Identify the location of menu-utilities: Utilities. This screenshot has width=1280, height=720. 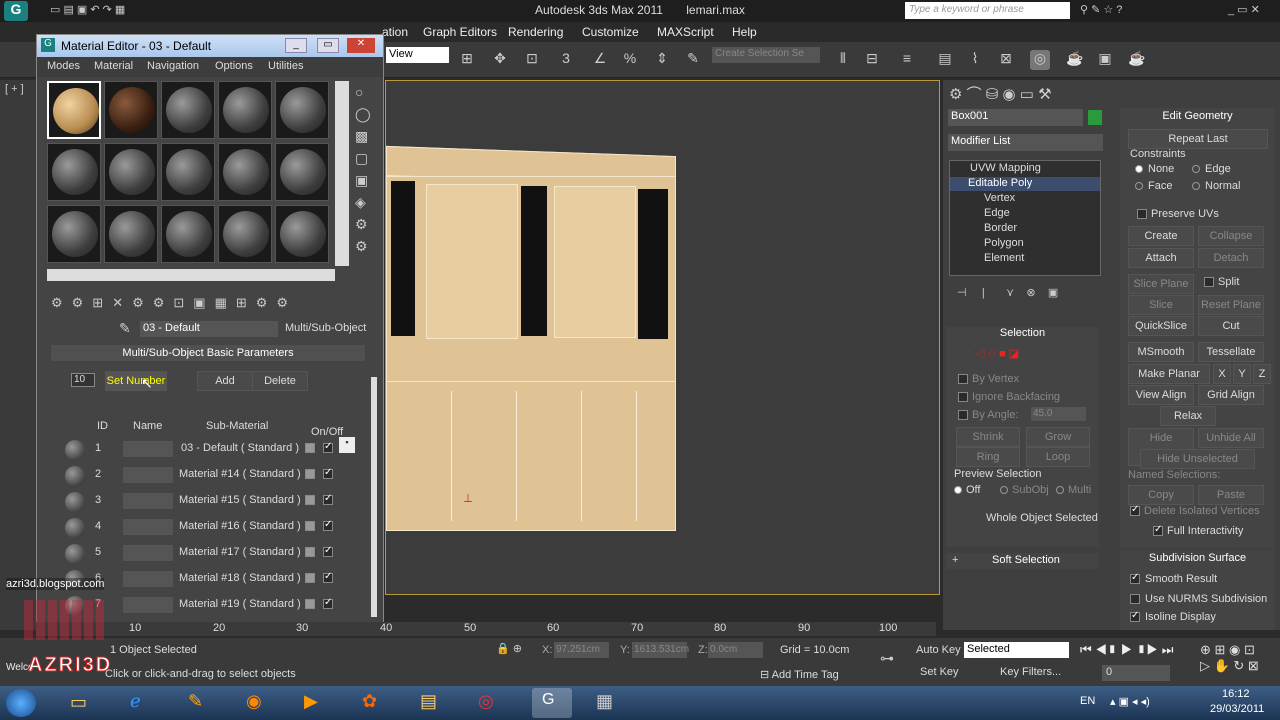
(285, 66).